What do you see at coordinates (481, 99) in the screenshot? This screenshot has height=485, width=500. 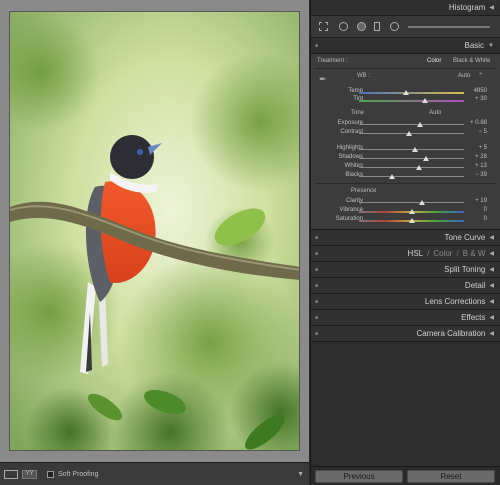 I see `tint-value: + 30` at bounding box center [481, 99].